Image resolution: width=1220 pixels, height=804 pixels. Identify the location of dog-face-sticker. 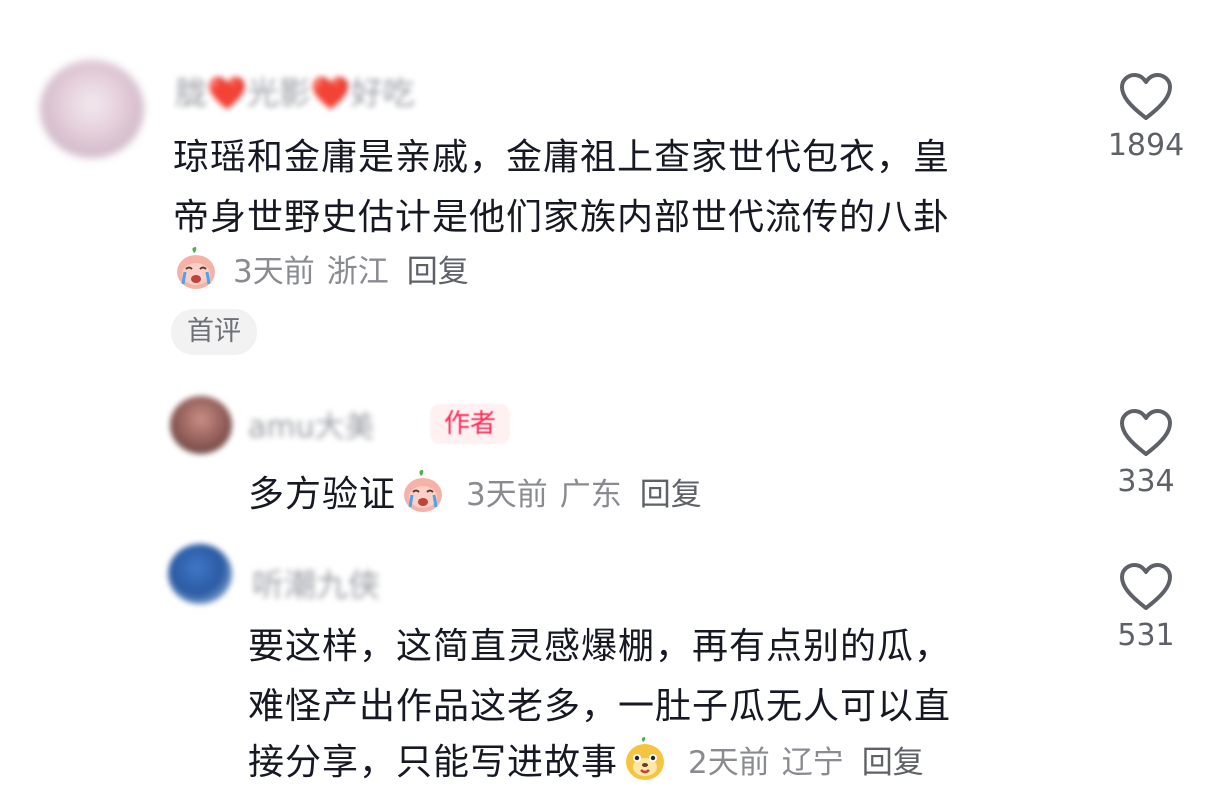
(645, 758).